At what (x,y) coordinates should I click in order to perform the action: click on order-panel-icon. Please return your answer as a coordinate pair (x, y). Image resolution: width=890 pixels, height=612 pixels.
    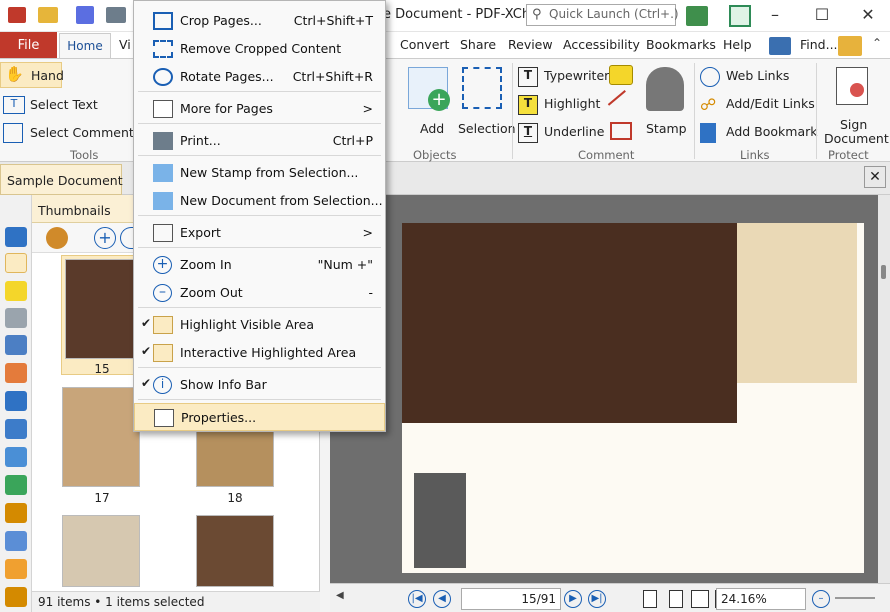
    Looking at the image, I should click on (16, 569).